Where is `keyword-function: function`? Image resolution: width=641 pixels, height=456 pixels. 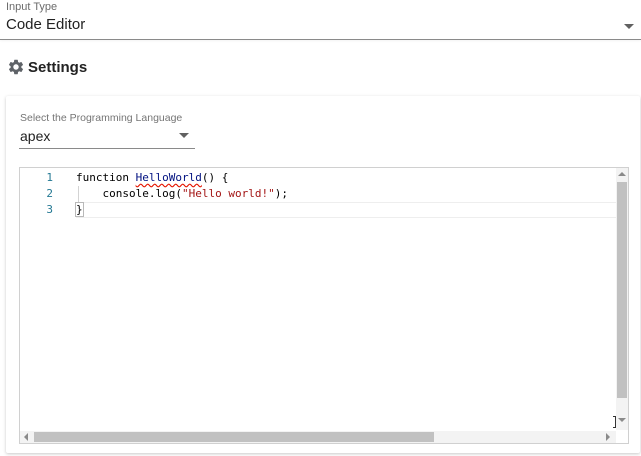 keyword-function: function is located at coordinates (106, 177).